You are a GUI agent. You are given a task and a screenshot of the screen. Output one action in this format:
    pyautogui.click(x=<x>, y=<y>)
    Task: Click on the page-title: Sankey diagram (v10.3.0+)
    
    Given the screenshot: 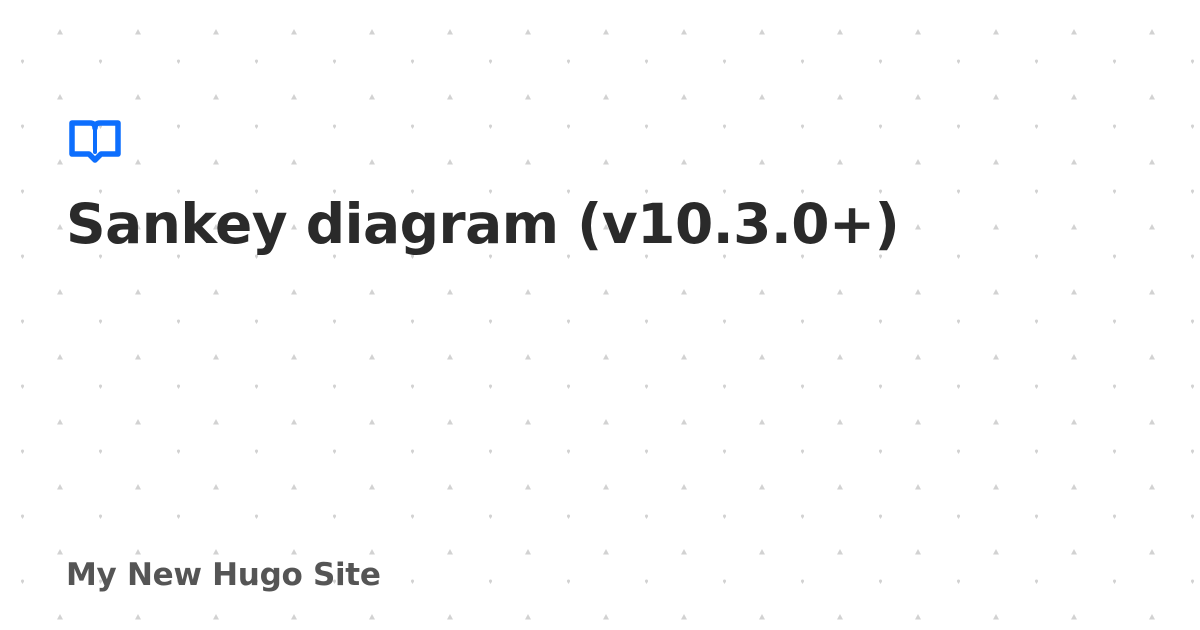 What is the action you would take?
    pyautogui.click(x=483, y=224)
    